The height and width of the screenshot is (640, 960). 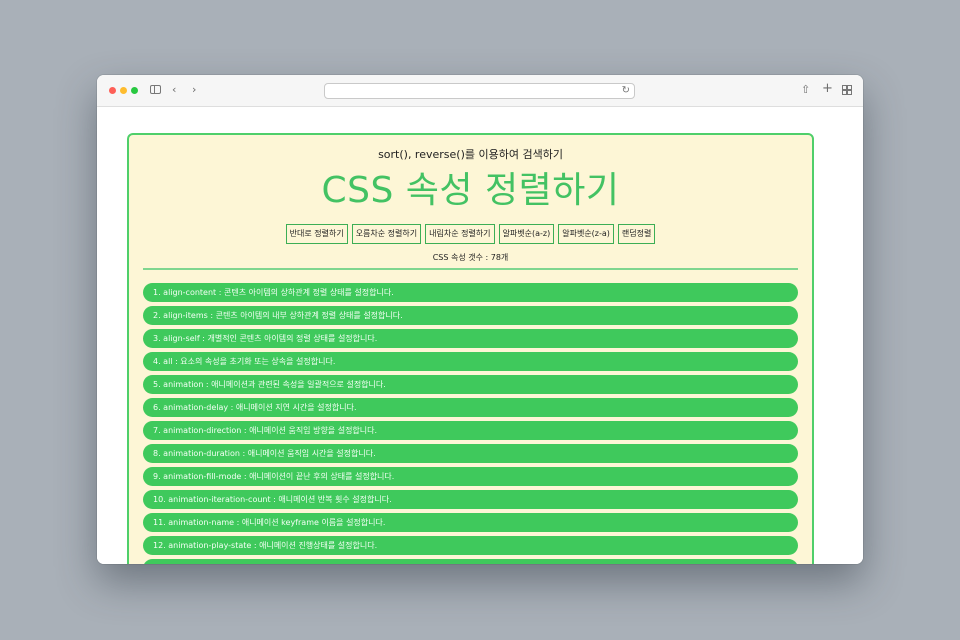 I want to click on property-count: CSS 속성 갯수 : 78개, so click(x=470, y=257).